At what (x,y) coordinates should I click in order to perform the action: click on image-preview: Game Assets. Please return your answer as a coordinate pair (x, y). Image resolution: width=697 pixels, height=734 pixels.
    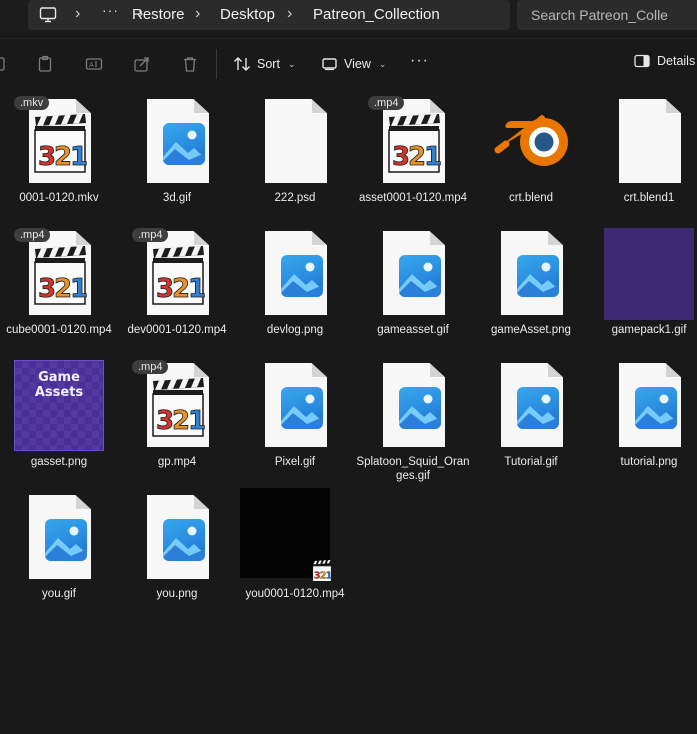
    Looking at the image, I should click on (59, 405).